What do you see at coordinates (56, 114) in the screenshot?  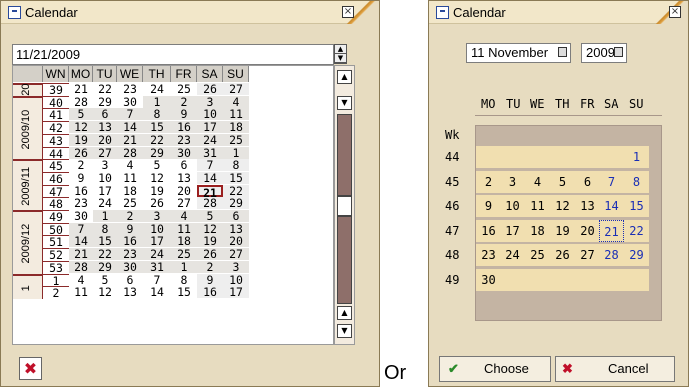 I see `week-number: 41` at bounding box center [56, 114].